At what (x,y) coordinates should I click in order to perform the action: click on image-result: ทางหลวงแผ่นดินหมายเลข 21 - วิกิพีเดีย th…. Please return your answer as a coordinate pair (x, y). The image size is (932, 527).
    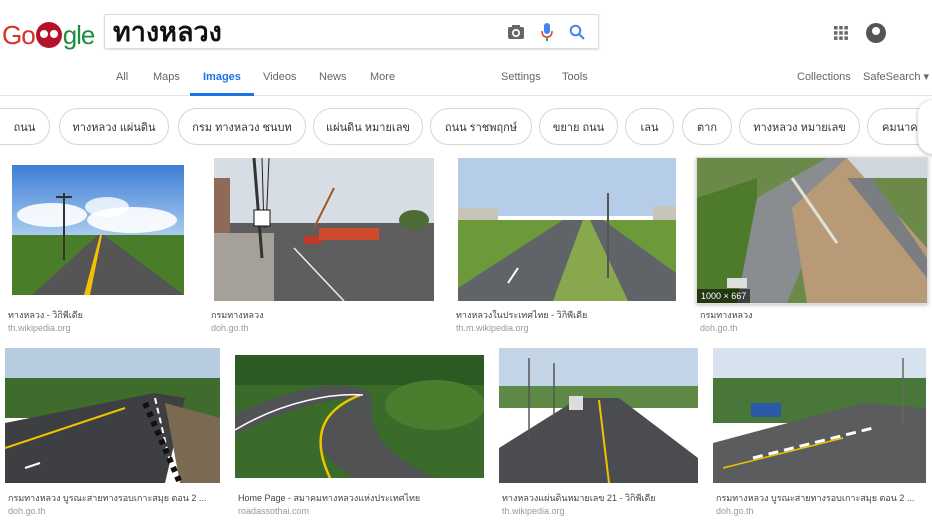
    Looking at the image, I should click on (599, 435).